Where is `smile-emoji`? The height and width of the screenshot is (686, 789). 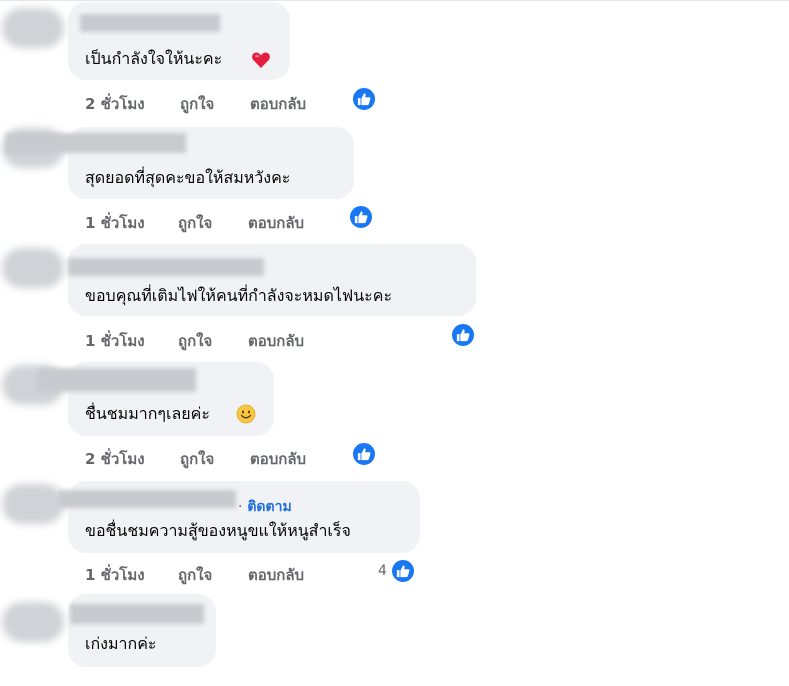 smile-emoji is located at coordinates (246, 414).